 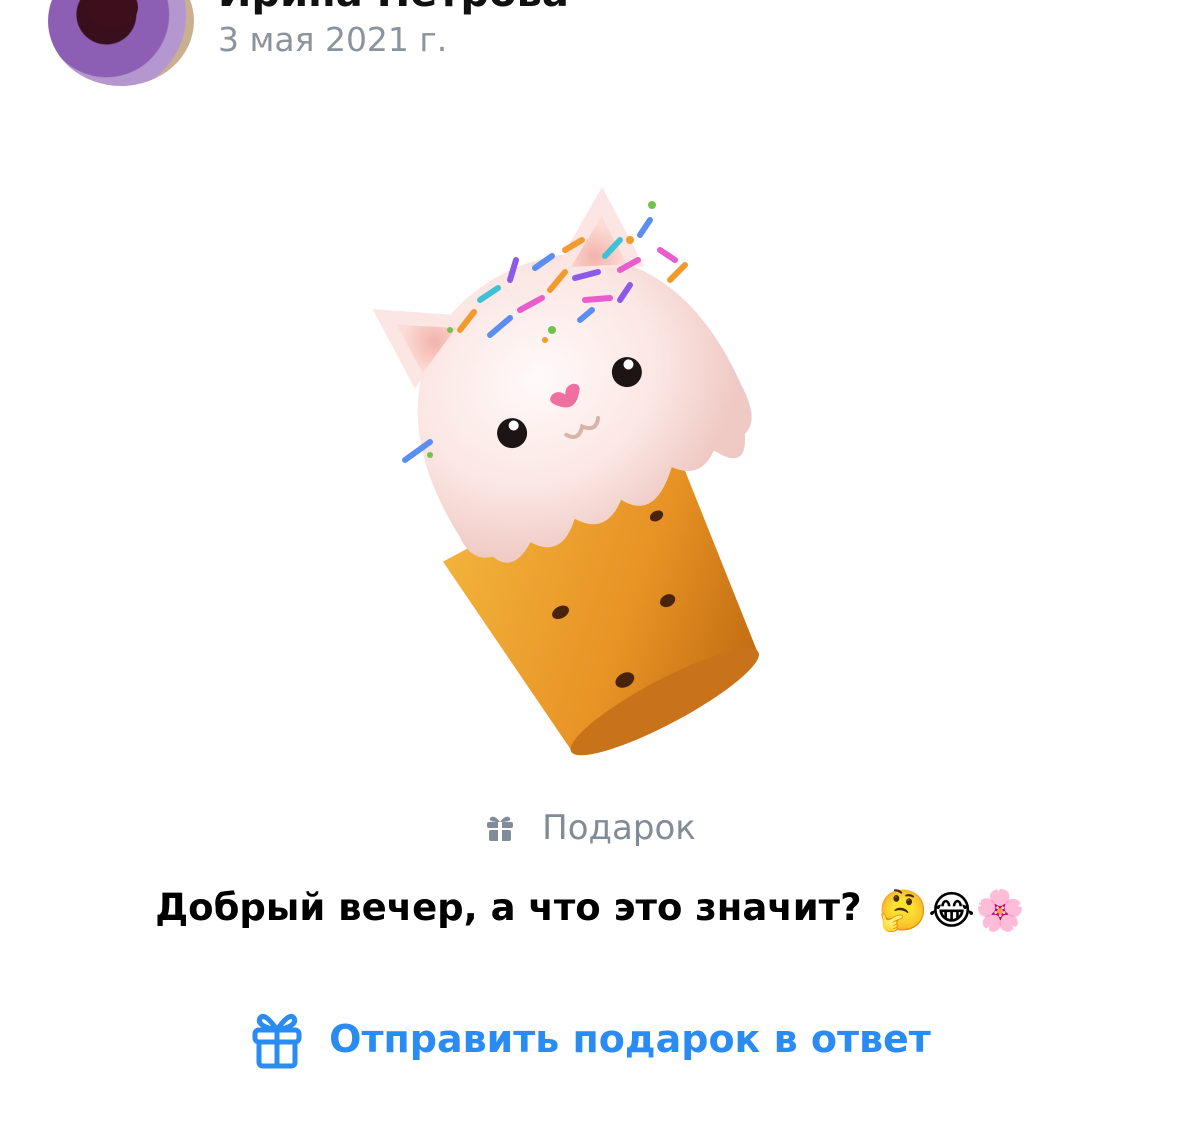 What do you see at coordinates (619, 828) in the screenshot?
I see `gift-type-label: Подарок` at bounding box center [619, 828].